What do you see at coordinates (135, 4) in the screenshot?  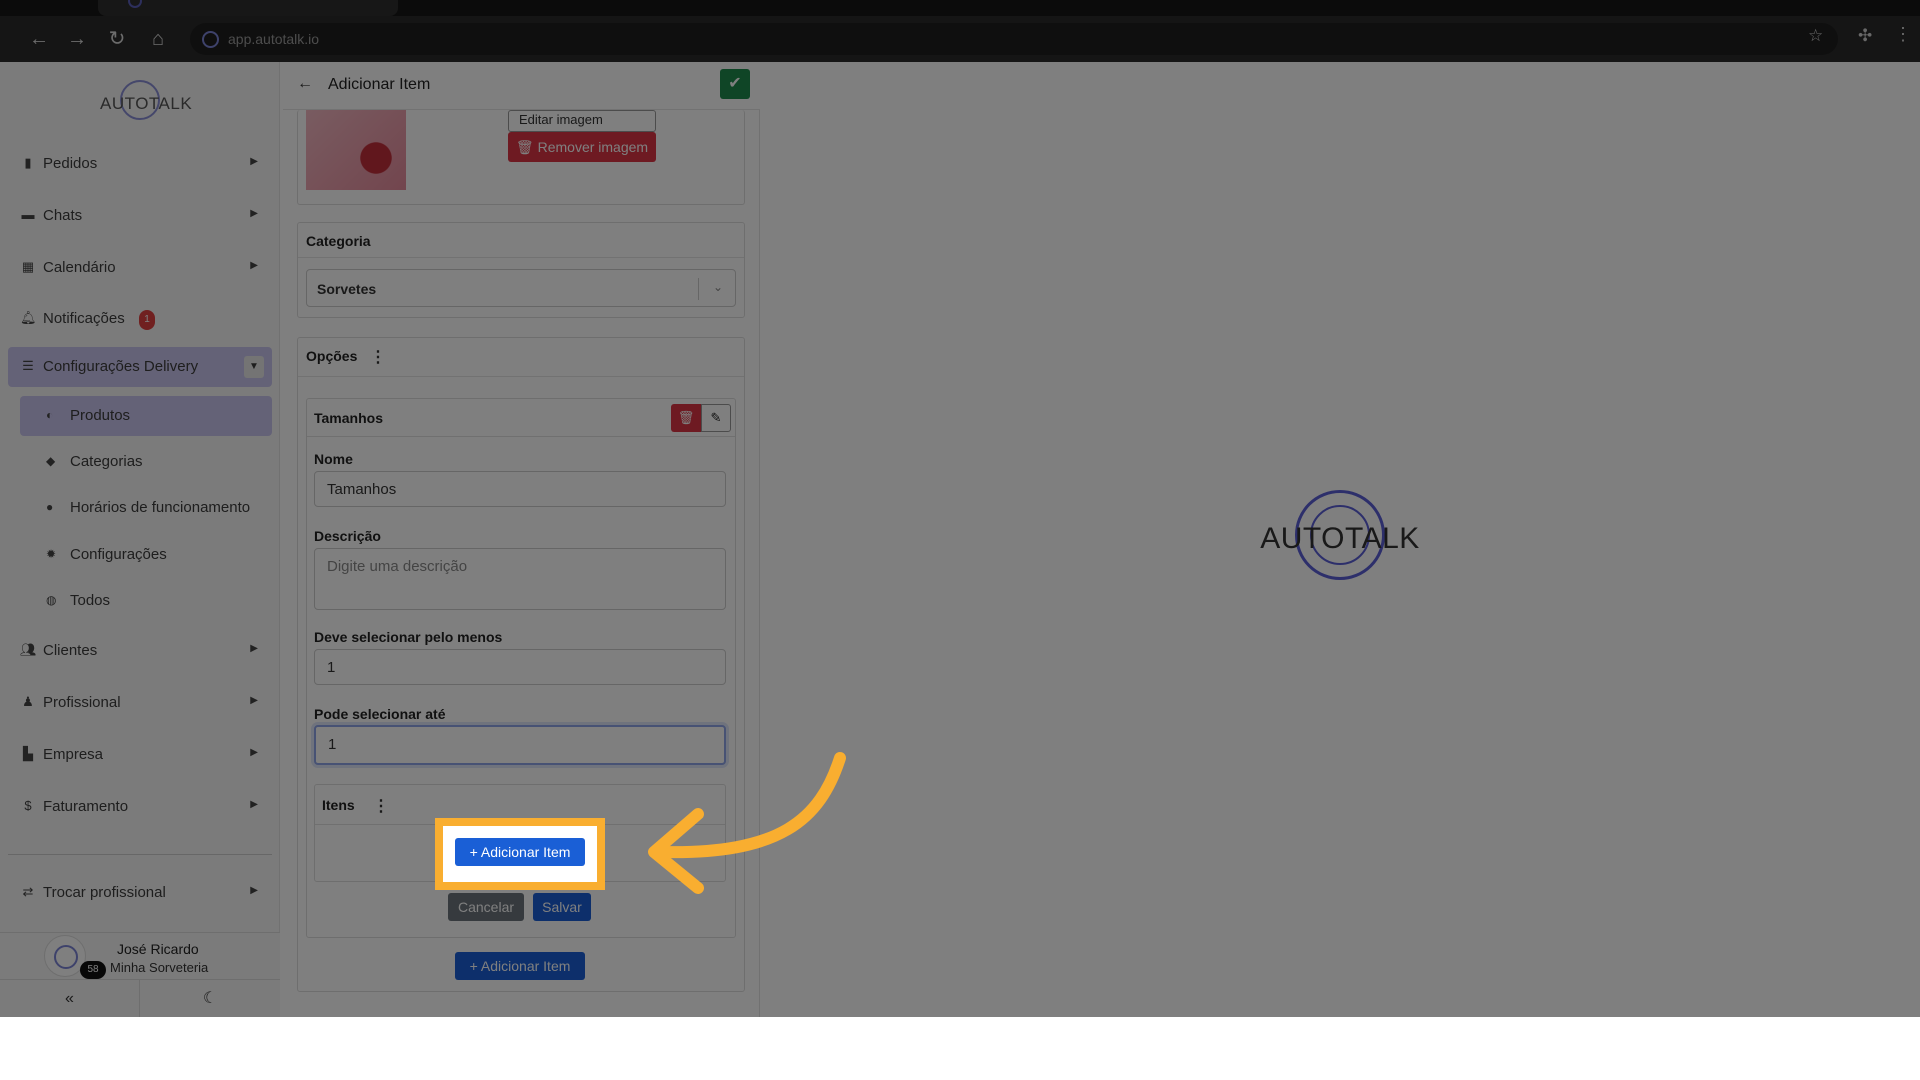 I see `tab-favicon-icon` at bounding box center [135, 4].